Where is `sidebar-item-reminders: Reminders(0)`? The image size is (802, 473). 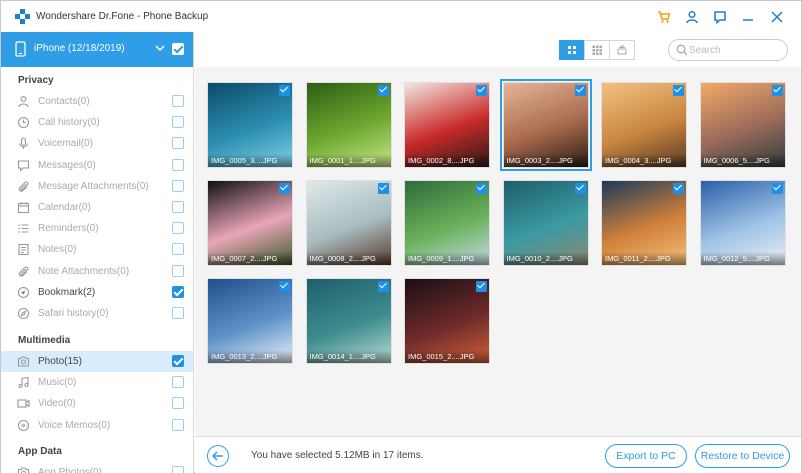
sidebar-item-reminders: Reminders(0) is located at coordinates (97, 228).